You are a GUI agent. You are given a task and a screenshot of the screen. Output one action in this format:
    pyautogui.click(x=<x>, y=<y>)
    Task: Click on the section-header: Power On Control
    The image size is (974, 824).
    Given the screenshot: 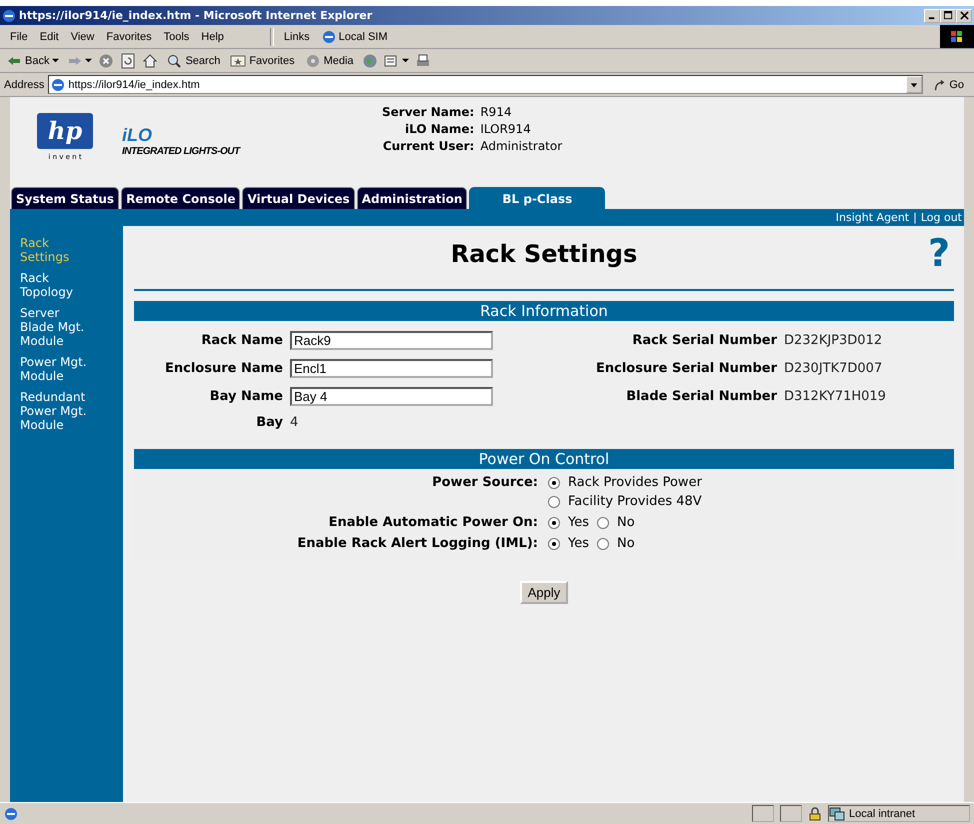 What is the action you would take?
    pyautogui.click(x=544, y=459)
    